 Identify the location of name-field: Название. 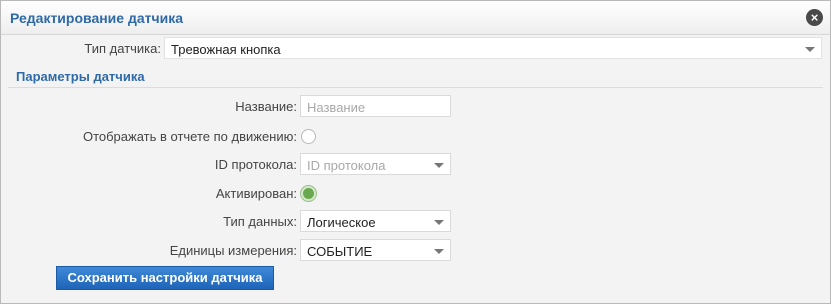
(375, 106).